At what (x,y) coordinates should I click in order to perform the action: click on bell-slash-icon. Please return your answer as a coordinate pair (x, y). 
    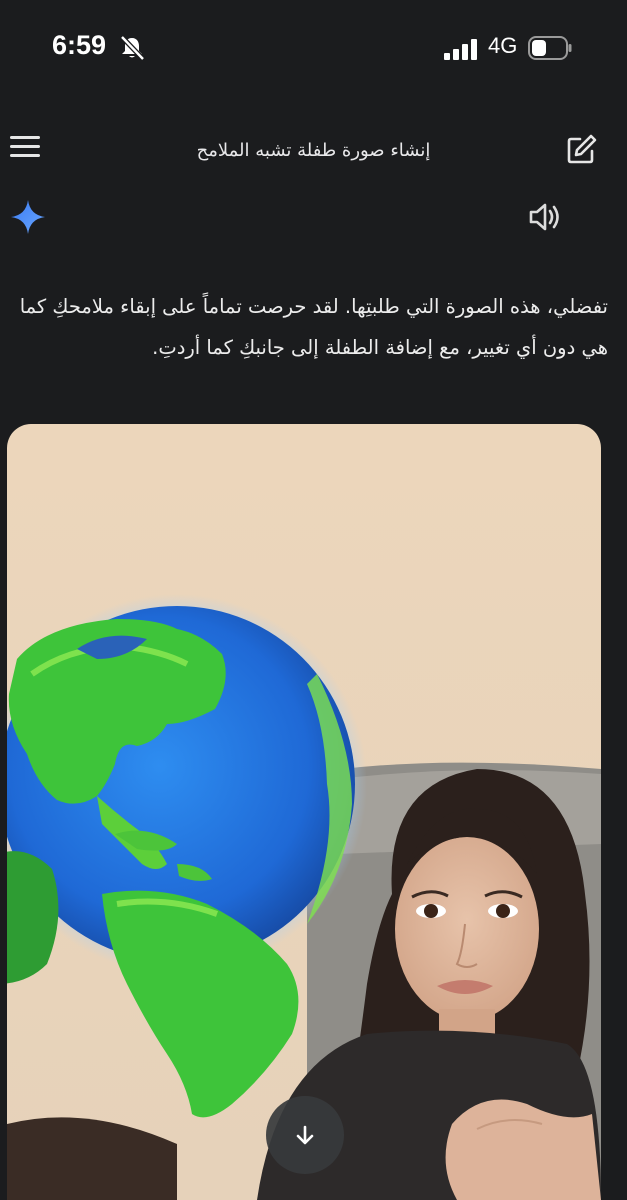
    Looking at the image, I should click on (132, 48).